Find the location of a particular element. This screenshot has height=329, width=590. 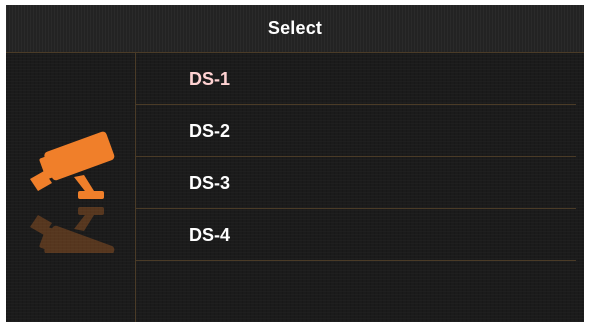

security-camera-icon is located at coordinates (72, 192).